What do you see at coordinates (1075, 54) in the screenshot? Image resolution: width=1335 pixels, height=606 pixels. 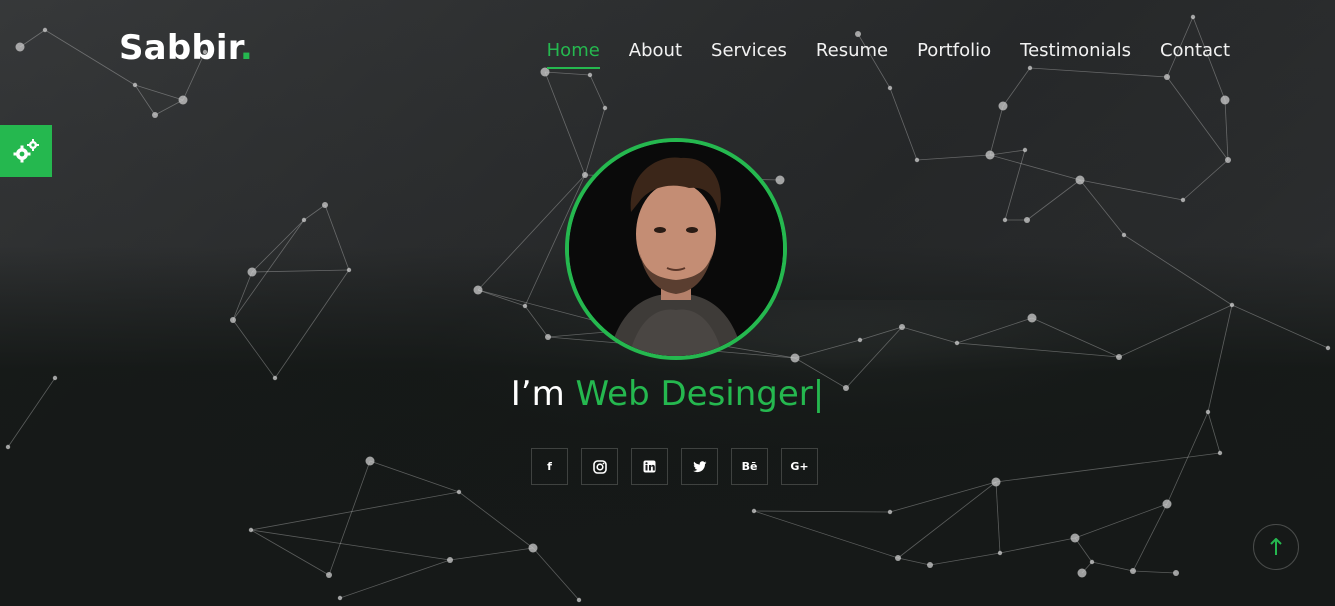 I see `nav-item-testimonials: Testimonials` at bounding box center [1075, 54].